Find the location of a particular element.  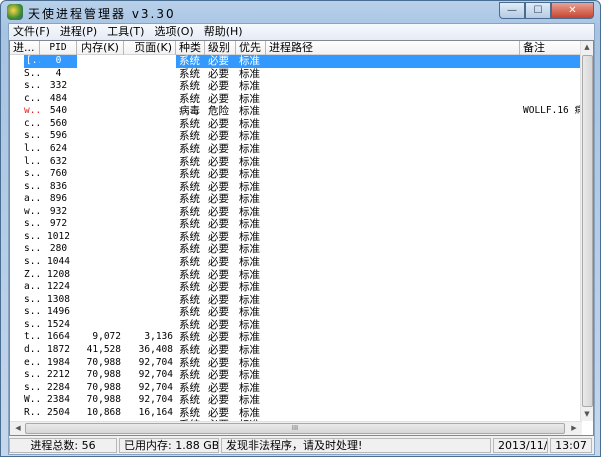

table-row: t... 1664 9,072 3,136 系统必要标准 is located at coordinates (296, 337).